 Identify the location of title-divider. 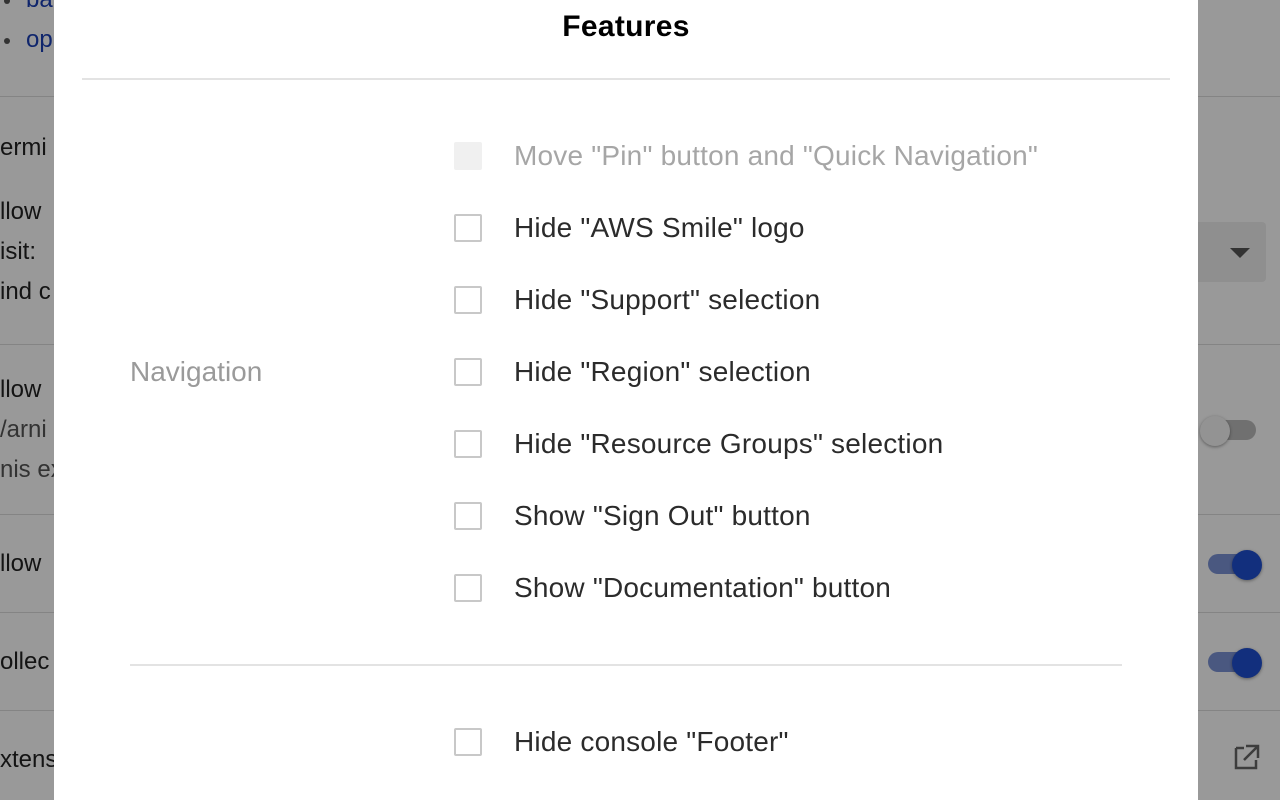
(626, 79).